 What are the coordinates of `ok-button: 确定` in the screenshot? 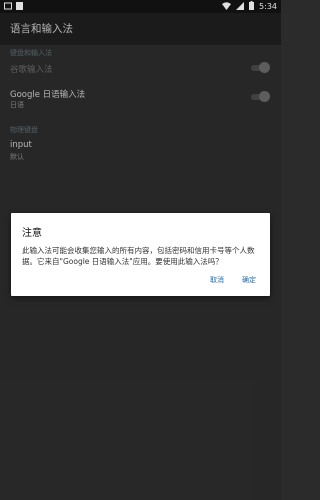 It's located at (249, 280).